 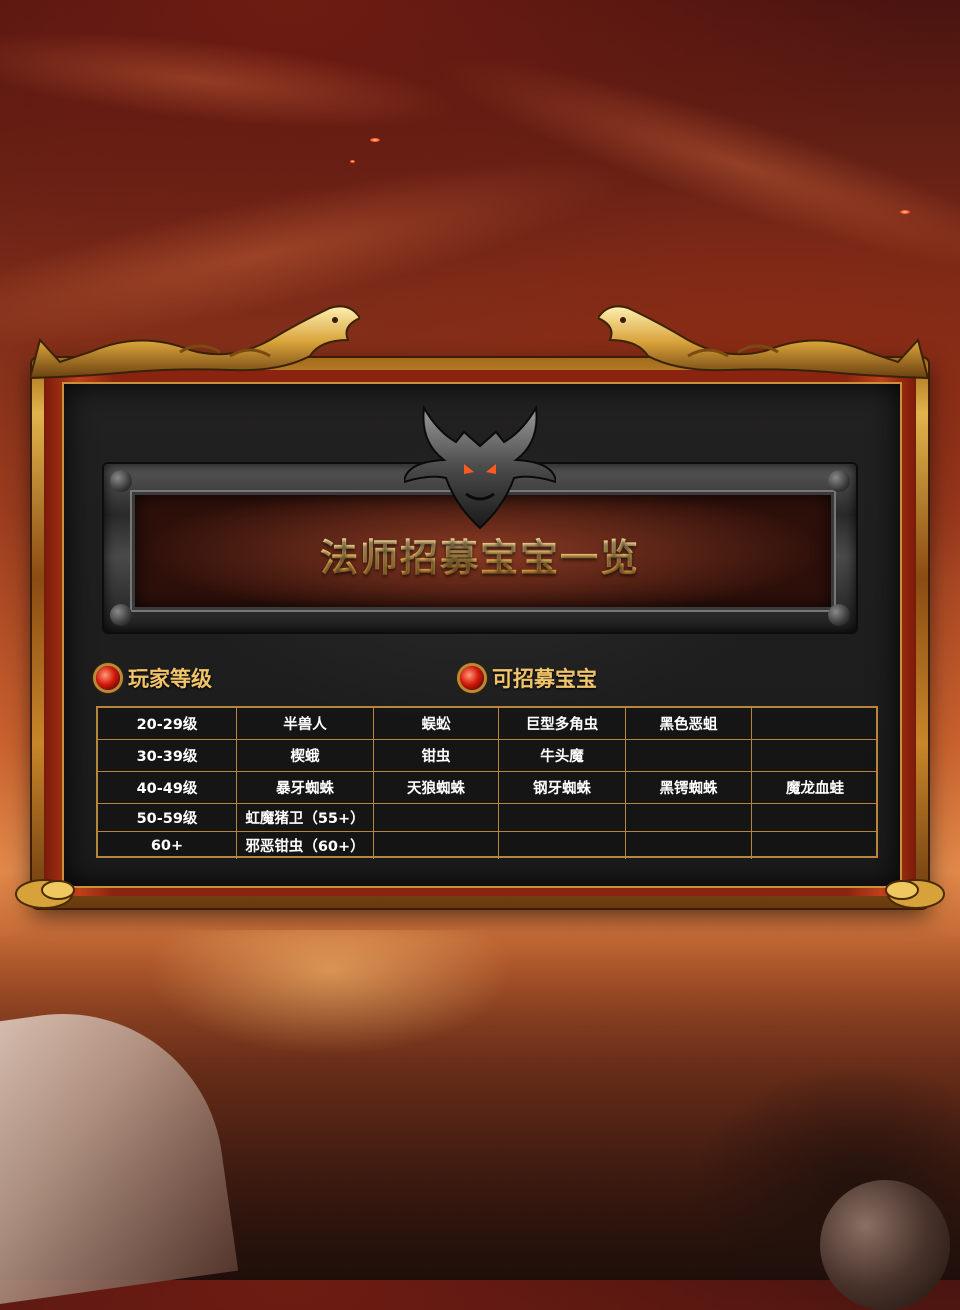 I want to click on level-cell: 30-39级, so click(x=167, y=756).